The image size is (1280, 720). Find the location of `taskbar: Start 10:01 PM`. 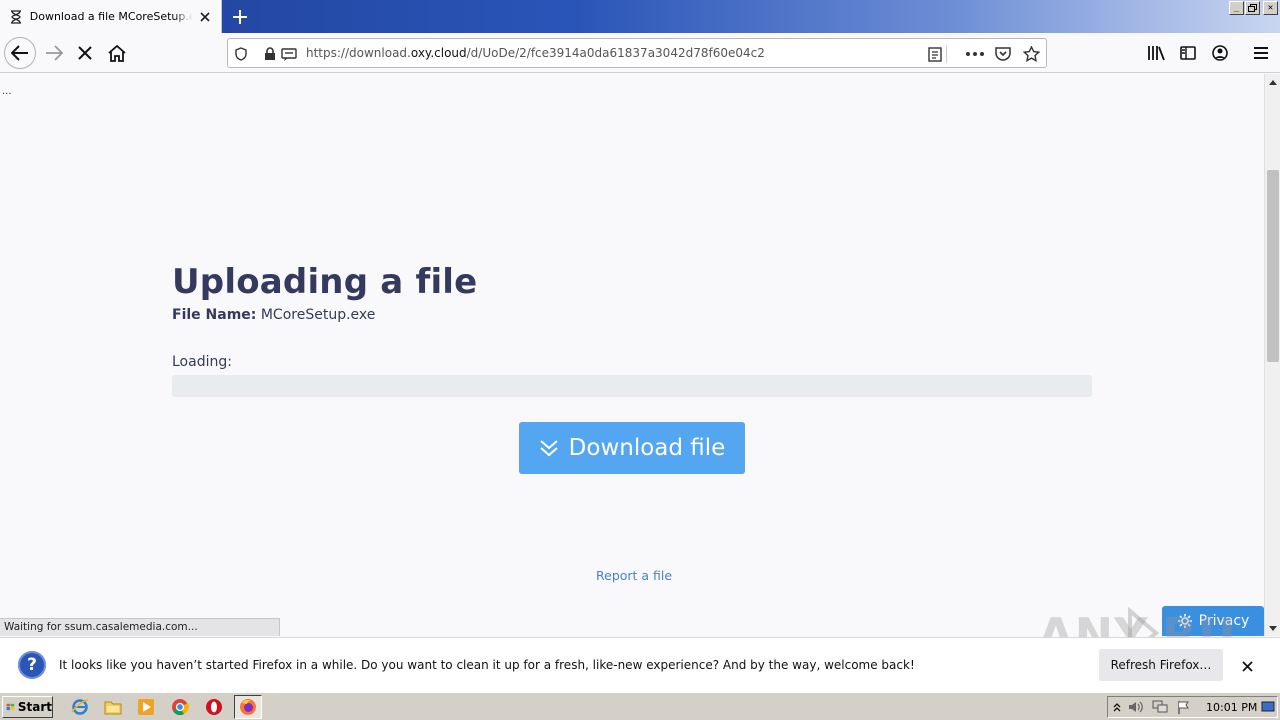

taskbar: Start 10:01 PM is located at coordinates (640, 706).